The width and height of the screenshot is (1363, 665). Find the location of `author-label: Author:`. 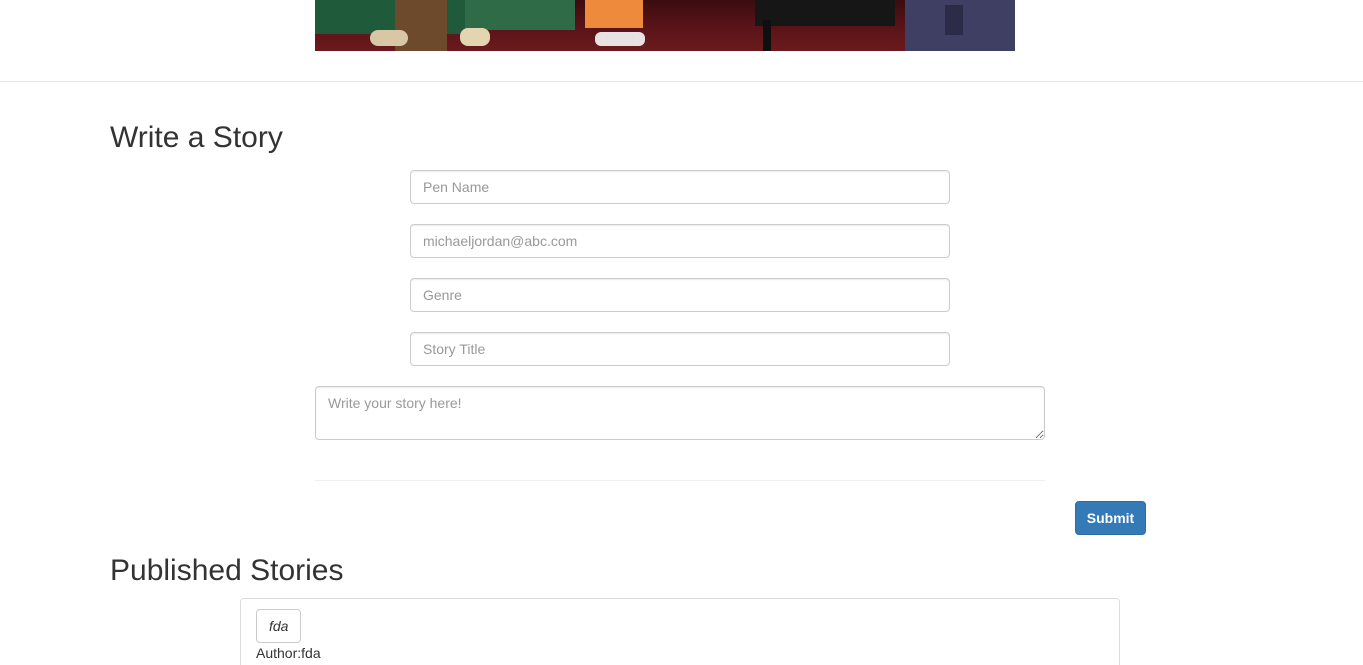

author-label: Author: is located at coordinates (279, 653).